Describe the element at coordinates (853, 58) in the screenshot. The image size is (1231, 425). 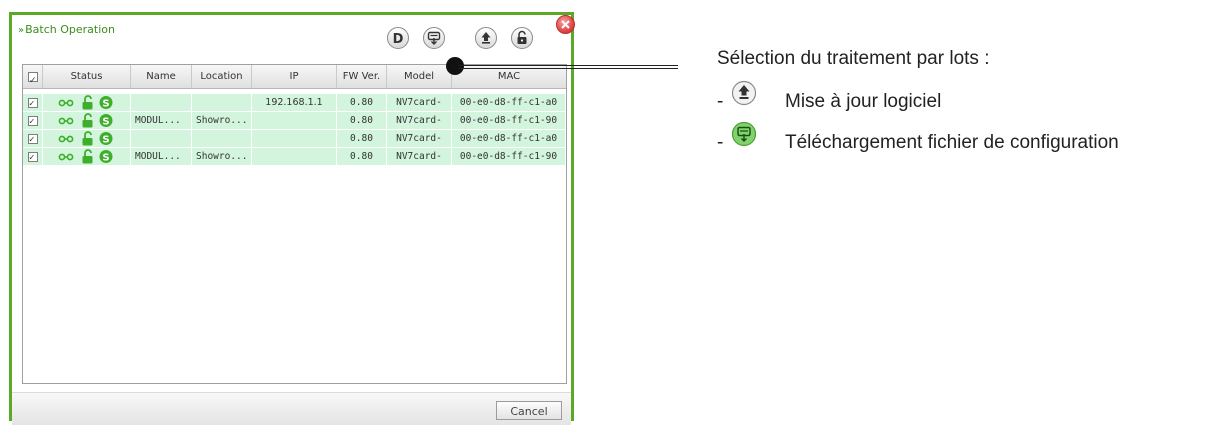
I see `annotation-heading: Sélection du traitement par lots :` at that location.